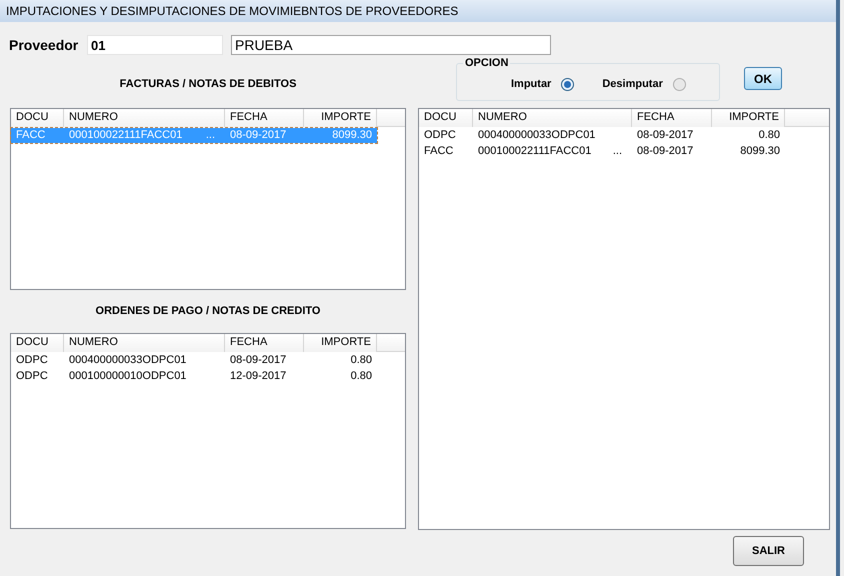 The height and width of the screenshot is (576, 844). I want to click on table-cell: 000100000010ODPC01, so click(127, 376).